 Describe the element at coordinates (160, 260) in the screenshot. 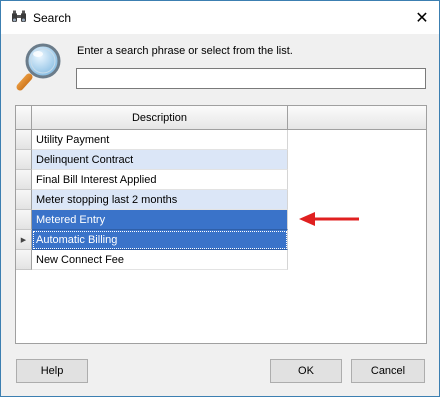

I see `description-cell: New Connect Fee` at that location.